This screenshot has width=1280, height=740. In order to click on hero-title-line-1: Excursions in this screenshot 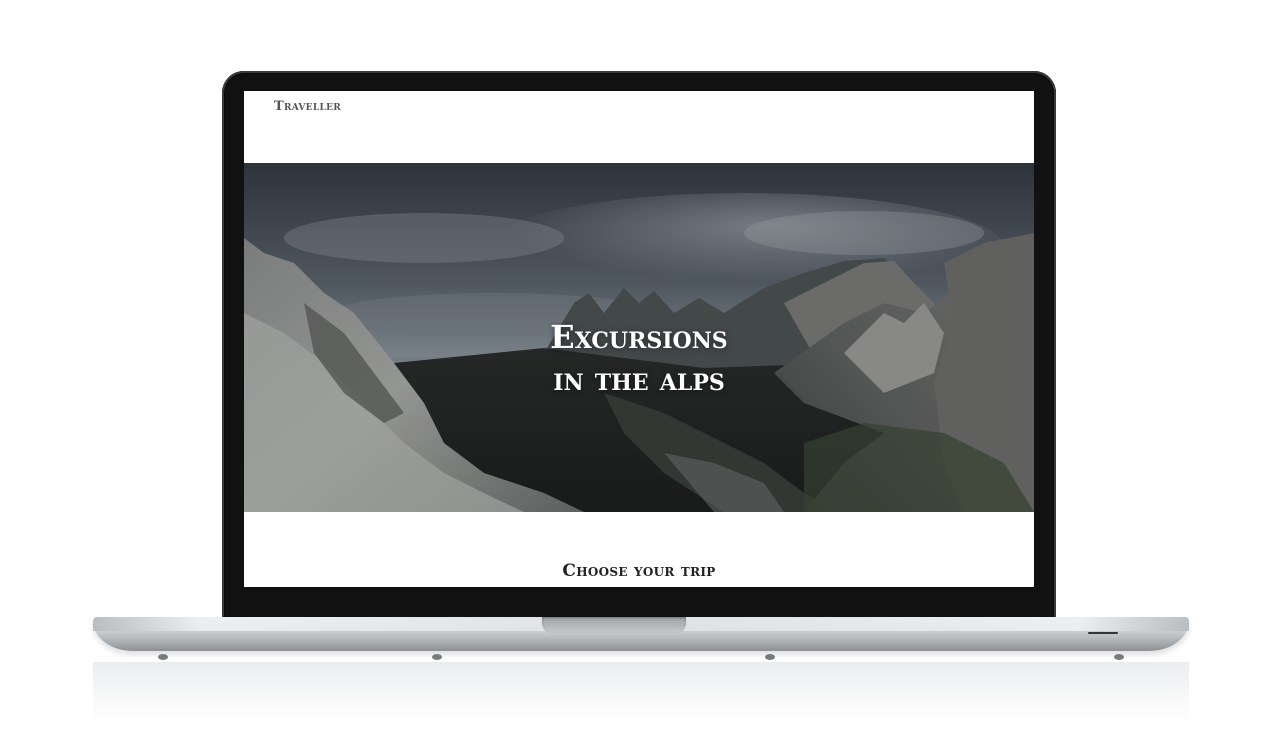, I will do `click(639, 337)`.